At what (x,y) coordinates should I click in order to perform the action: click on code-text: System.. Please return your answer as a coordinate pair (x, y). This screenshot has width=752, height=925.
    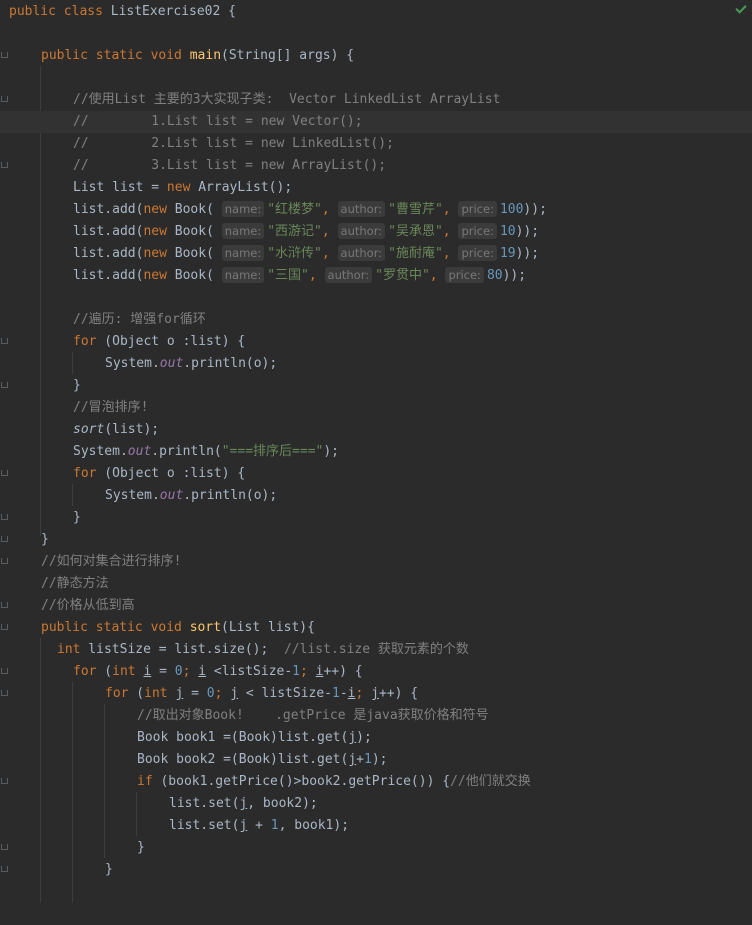
    Looking at the image, I should click on (100, 451).